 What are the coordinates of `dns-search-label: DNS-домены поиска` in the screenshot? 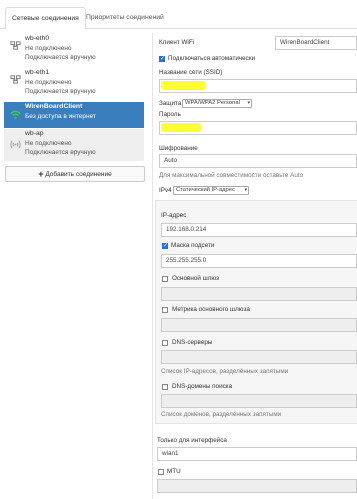 It's located at (202, 386).